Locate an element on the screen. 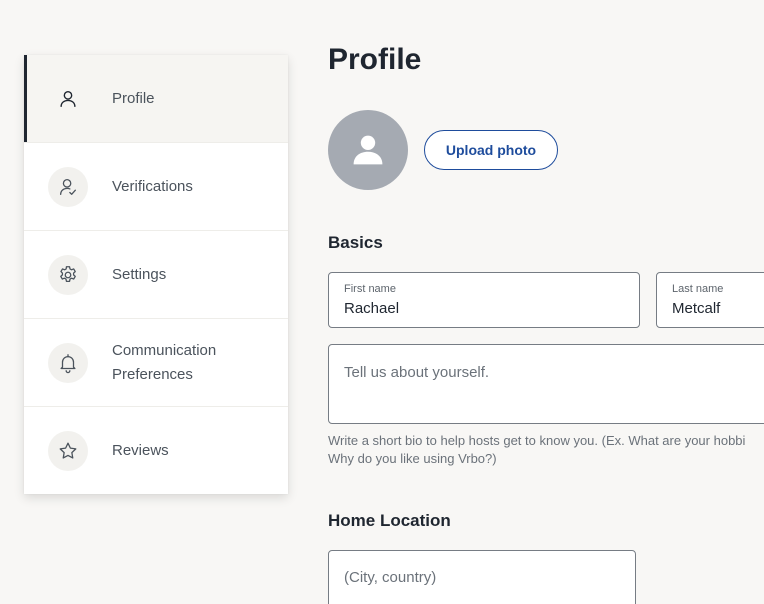 The height and width of the screenshot is (604, 764). sidebar-item-label: Settings is located at coordinates (139, 274).